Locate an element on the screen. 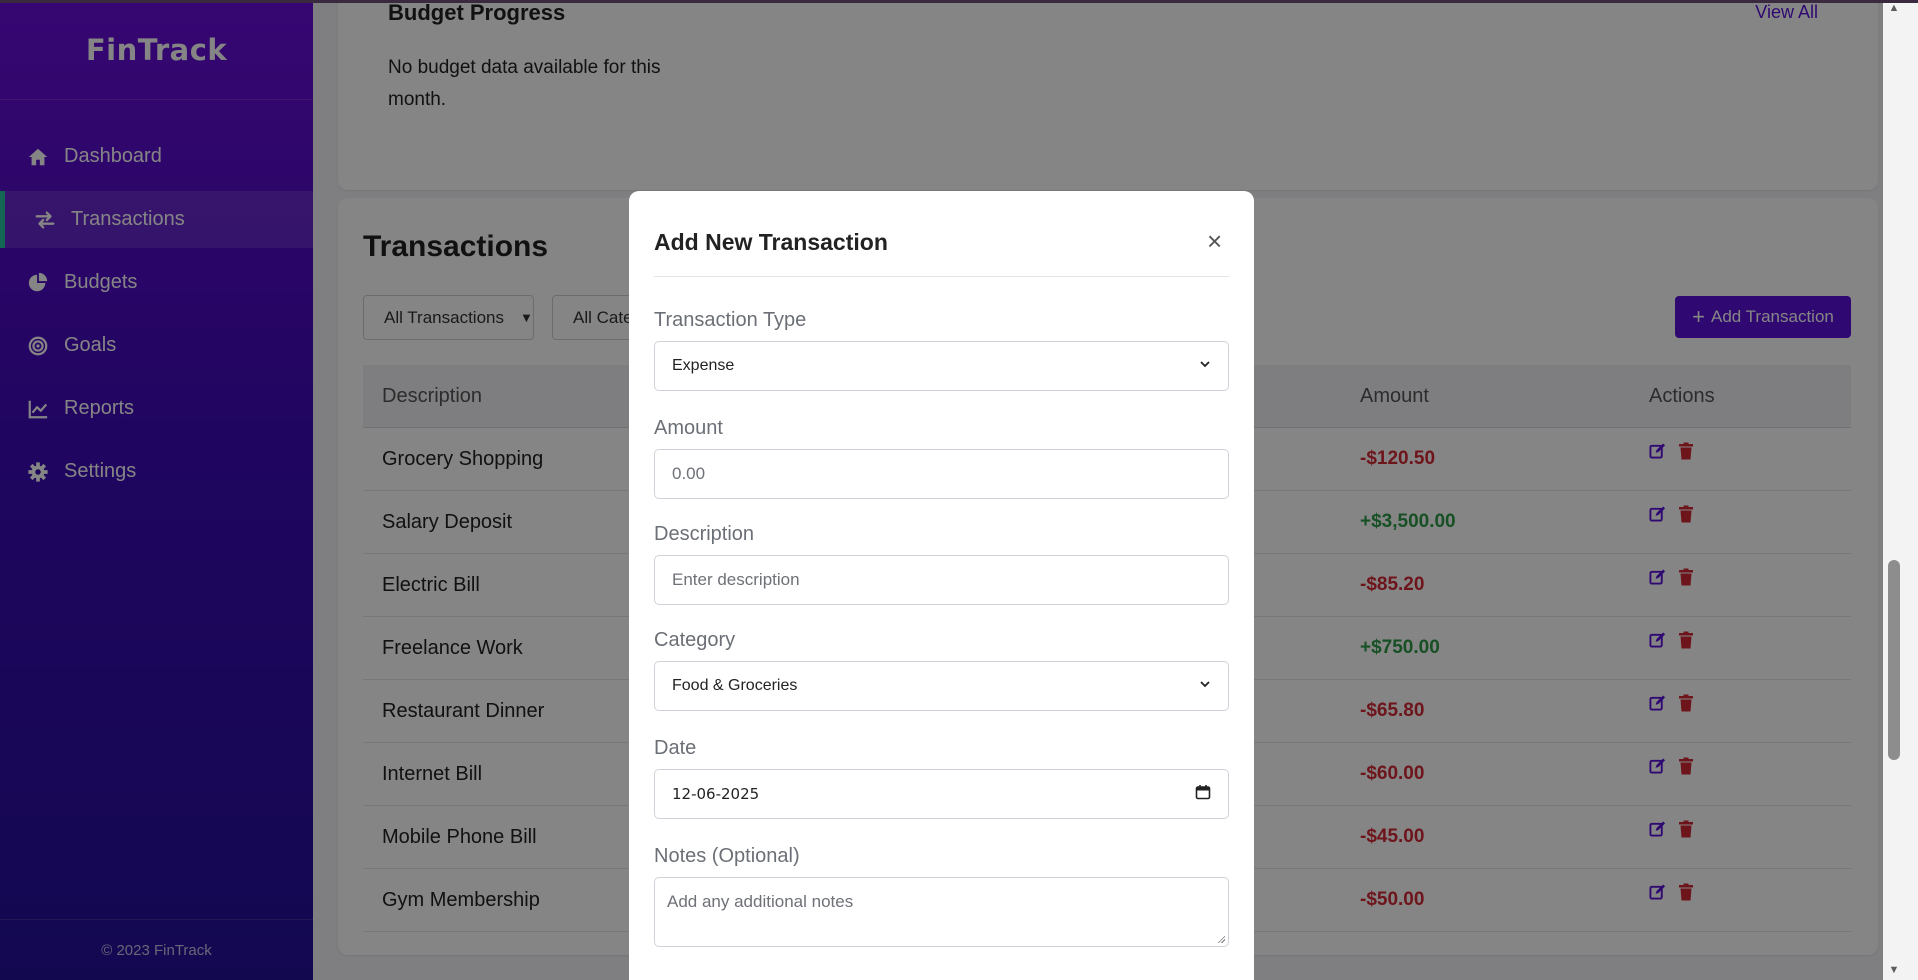 The height and width of the screenshot is (980, 1918). notes-label: Notes (Optional) is located at coordinates (727, 856).